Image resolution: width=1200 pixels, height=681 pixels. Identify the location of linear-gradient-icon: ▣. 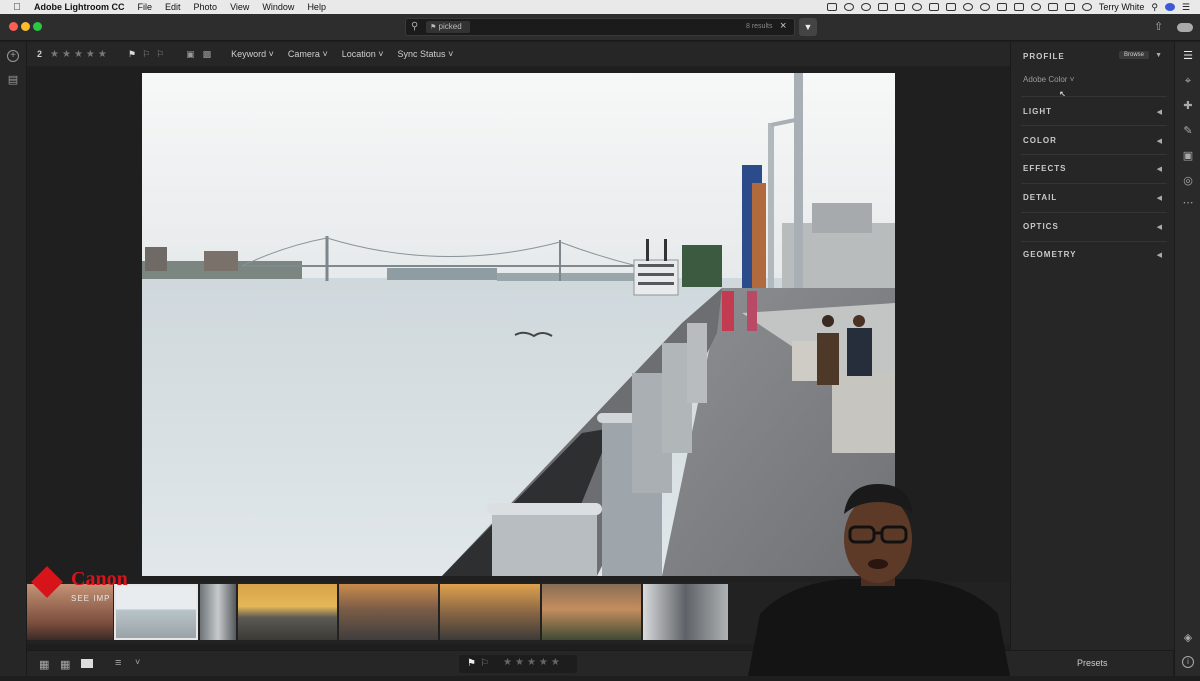
(1188, 156).